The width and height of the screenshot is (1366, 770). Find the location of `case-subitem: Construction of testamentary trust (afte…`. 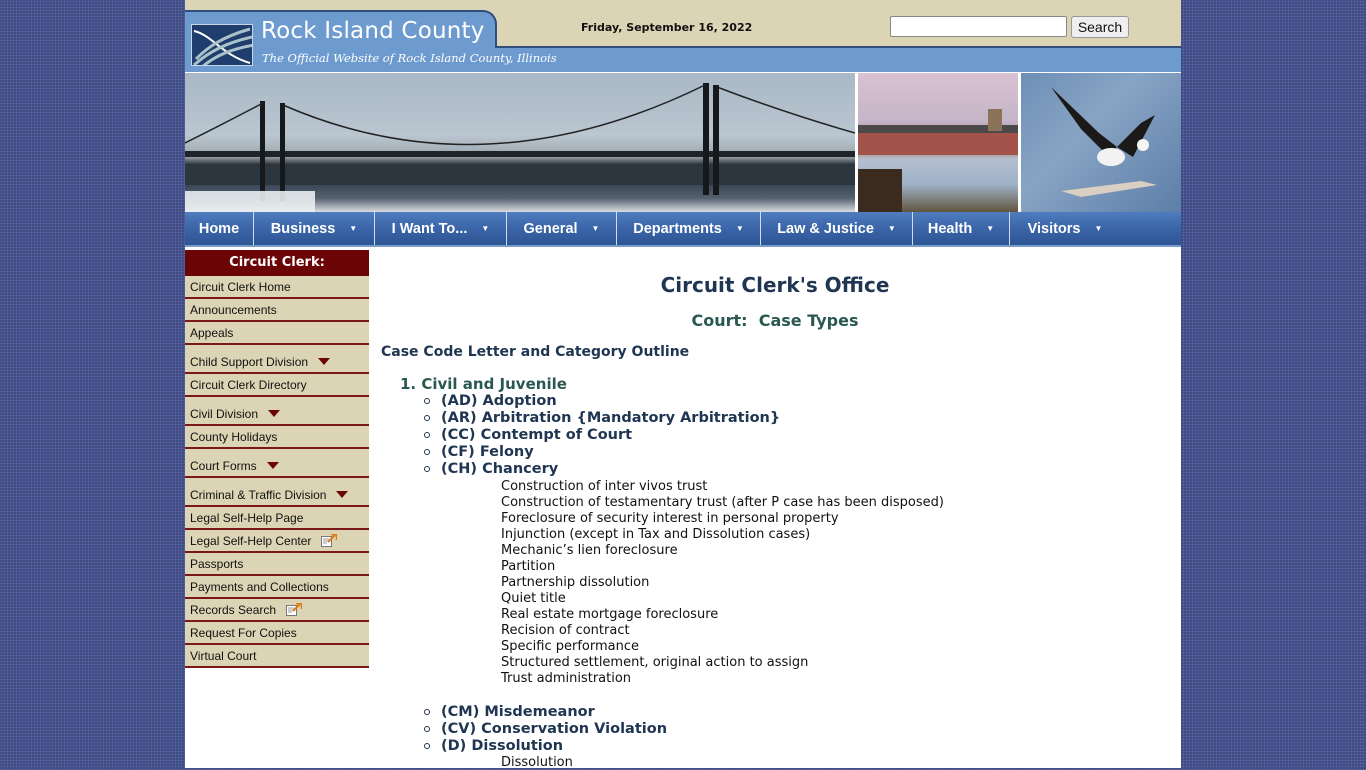

case-subitem: Construction of testamentary trust (afte… is located at coordinates (722, 502).